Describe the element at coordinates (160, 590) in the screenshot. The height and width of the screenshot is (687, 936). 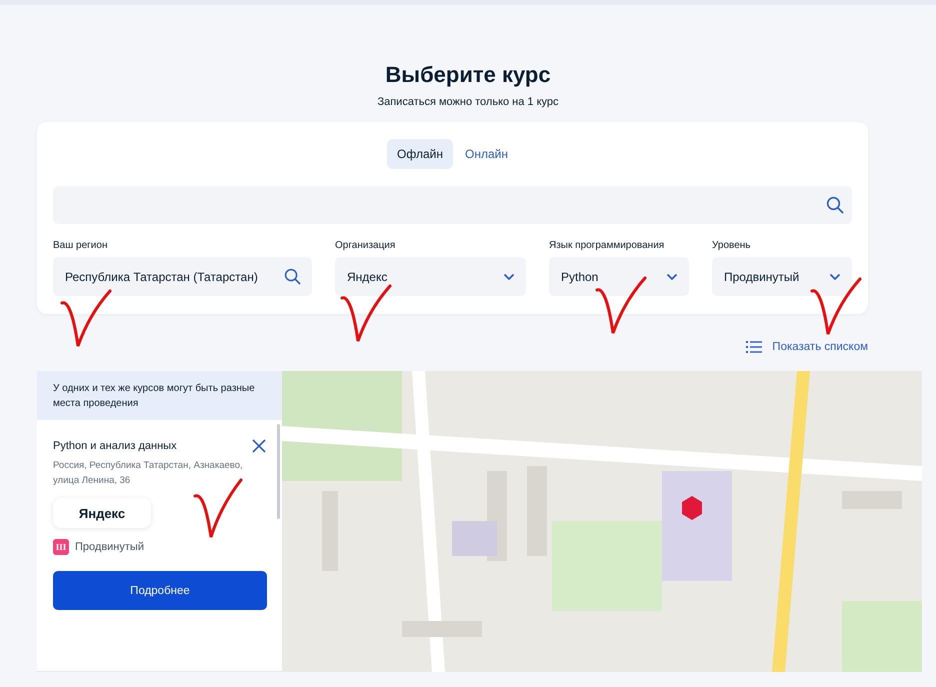
I see `details-button: Подробнее` at that location.